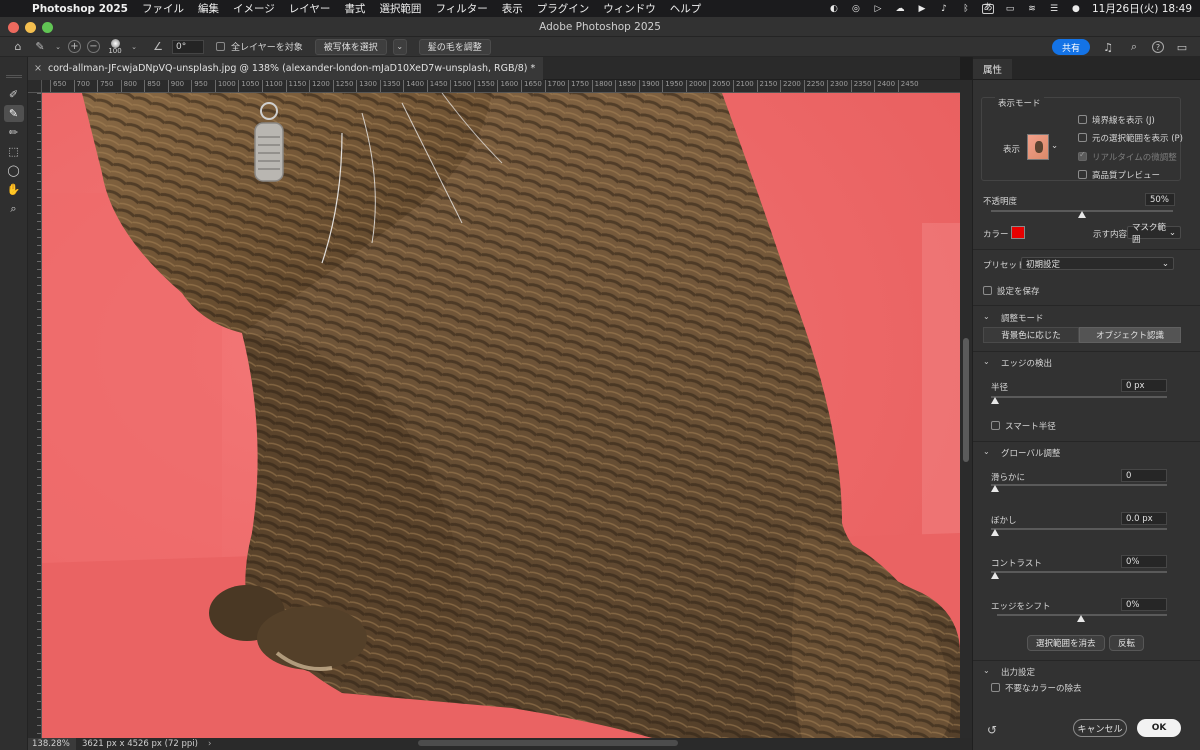 The height and width of the screenshot is (750, 1200). What do you see at coordinates (400, 8) in the screenshot?
I see `menu-select: 選択範囲` at bounding box center [400, 8].